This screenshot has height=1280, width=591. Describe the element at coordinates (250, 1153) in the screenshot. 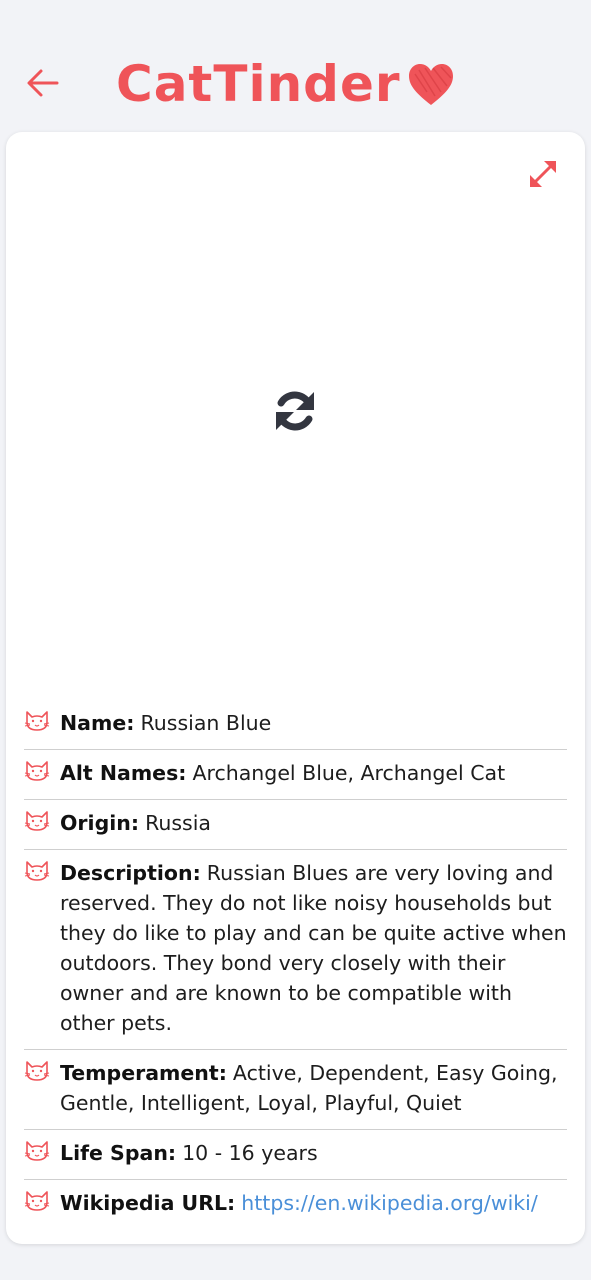

I see `info-value: 10 - 16 years` at that location.